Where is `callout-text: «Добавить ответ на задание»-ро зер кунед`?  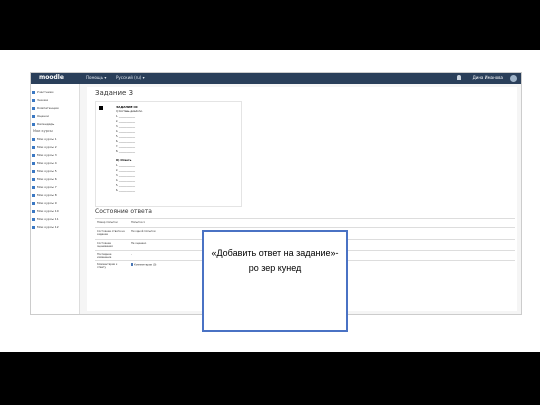
callout-text: «Добавить ответ на задание»-ро зер кунед is located at coordinates (275, 260).